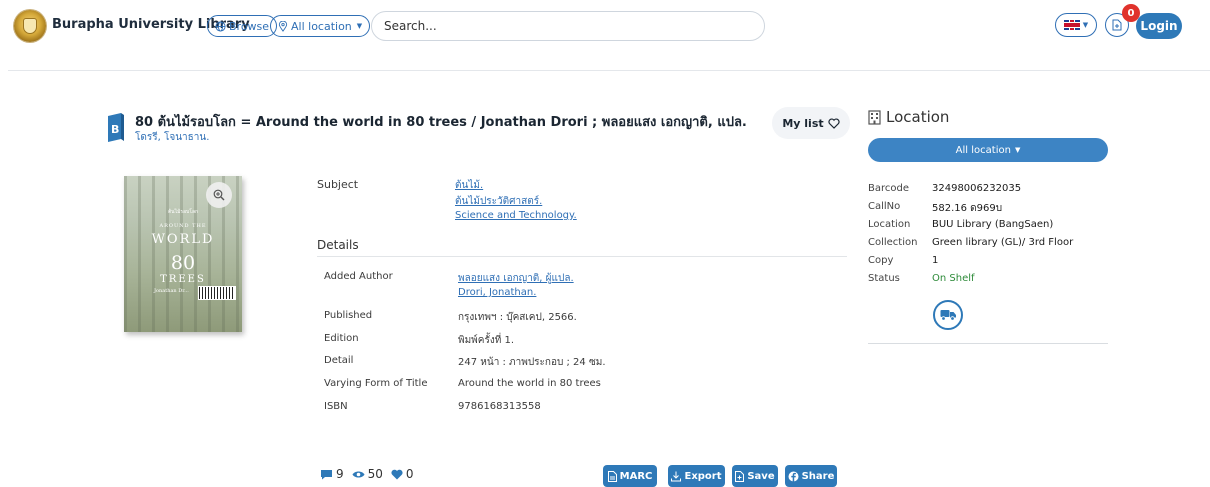 This screenshot has width=1210, height=487. Describe the element at coordinates (818, 476) in the screenshot. I see `share-label: Share` at that location.